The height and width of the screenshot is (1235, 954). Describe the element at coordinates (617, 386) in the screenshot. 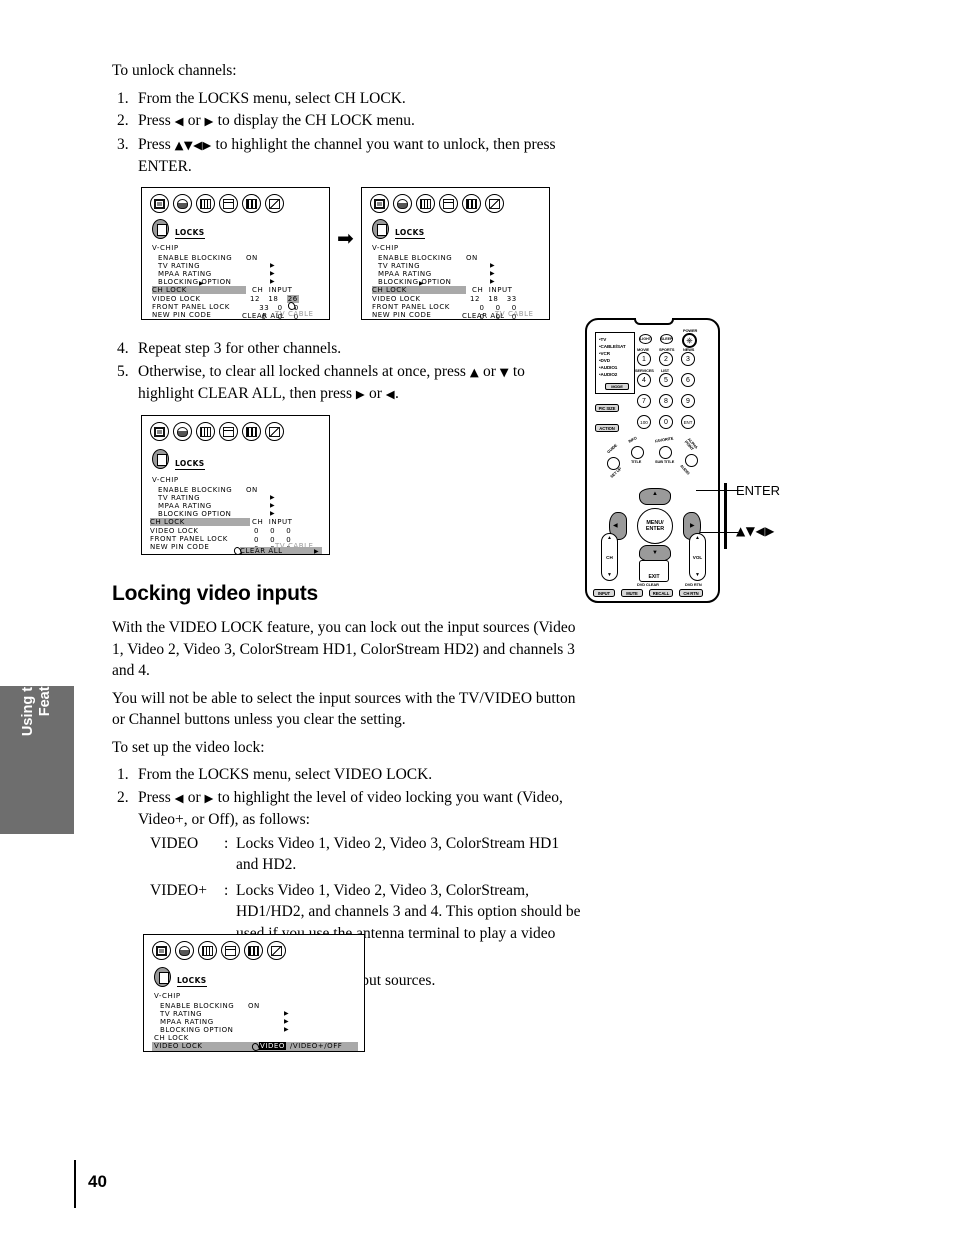

I see `mode-button: MODE` at that location.